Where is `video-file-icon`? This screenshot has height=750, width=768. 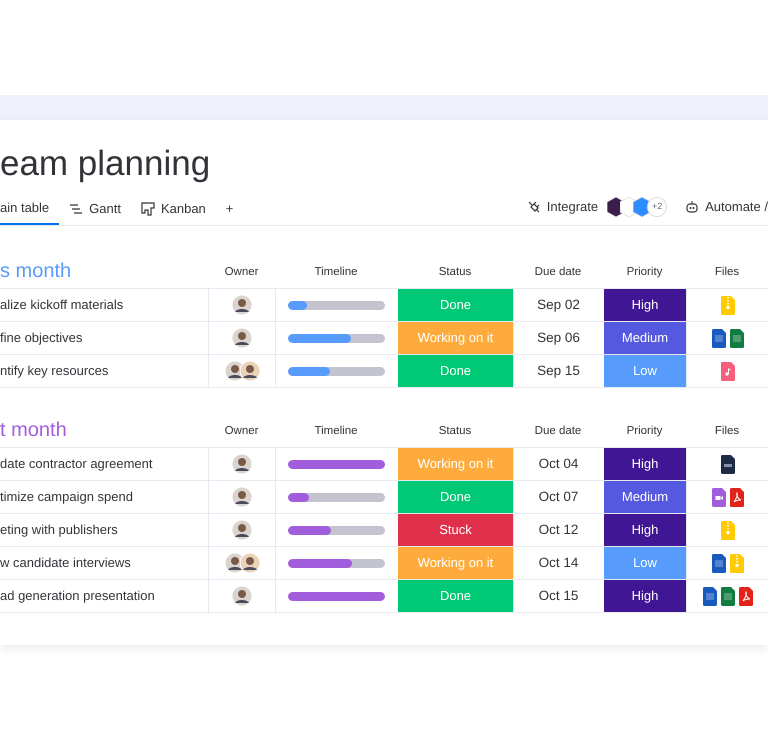 video-file-icon is located at coordinates (719, 497).